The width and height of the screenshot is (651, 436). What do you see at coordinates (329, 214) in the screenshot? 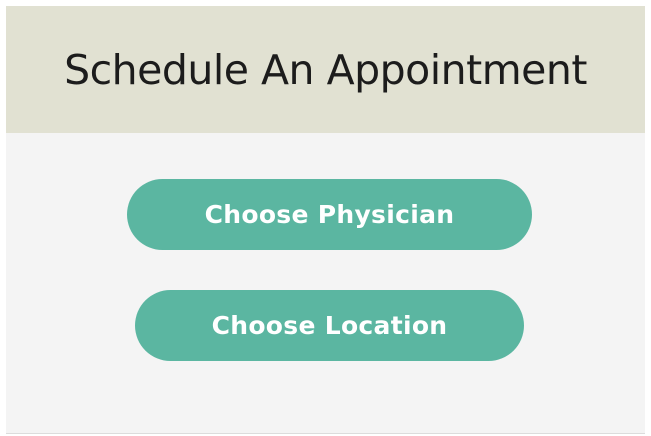
I see `choose-physician-button: Choose Physician` at bounding box center [329, 214].